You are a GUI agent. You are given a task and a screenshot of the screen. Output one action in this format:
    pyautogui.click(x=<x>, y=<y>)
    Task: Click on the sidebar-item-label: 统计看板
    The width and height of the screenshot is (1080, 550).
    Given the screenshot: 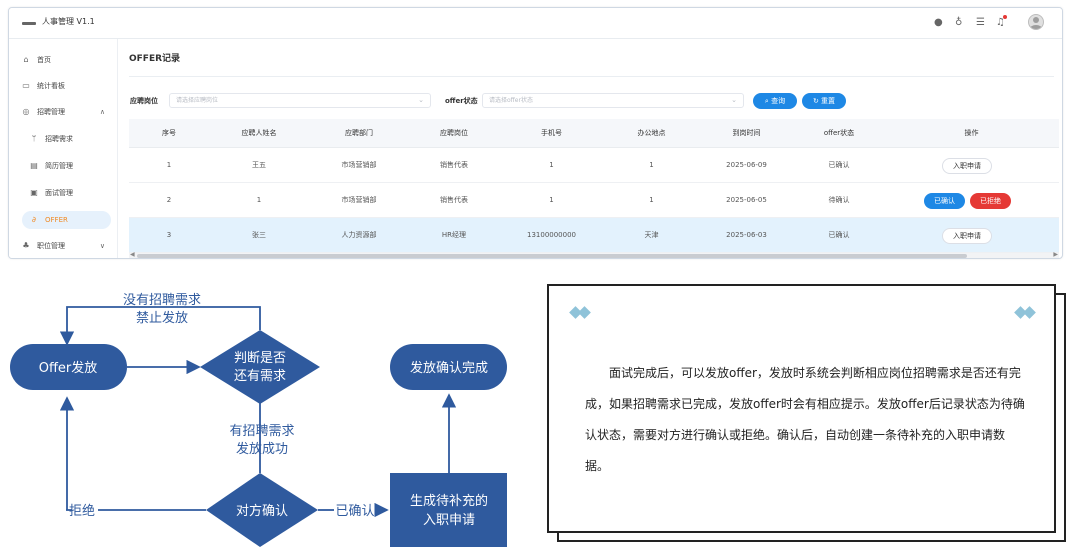 What is the action you would take?
    pyautogui.click(x=51, y=86)
    